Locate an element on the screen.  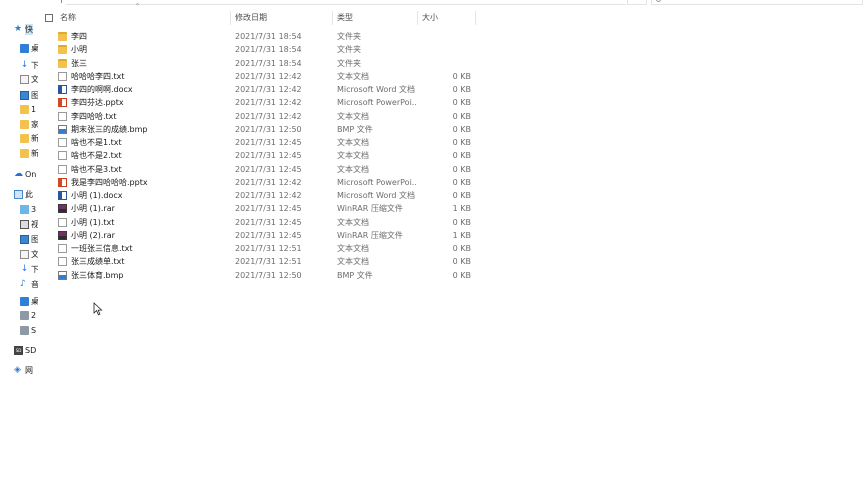
file-row: 张三体育.bmp 2021/7/31 12:50 BMP 文件 0 KB is located at coordinates (258, 275).